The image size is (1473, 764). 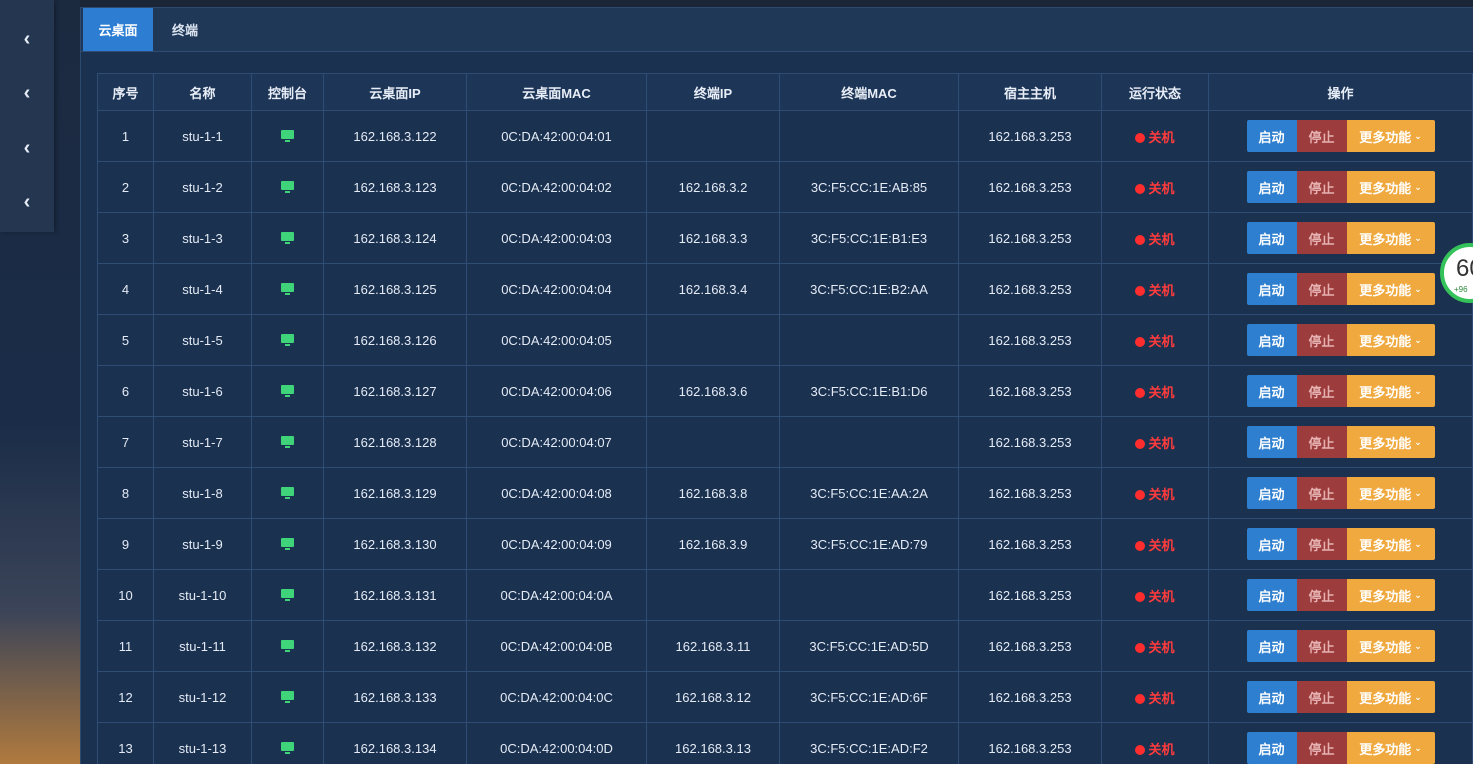 What do you see at coordinates (125, 340) in the screenshot?
I see `row-index: 5` at bounding box center [125, 340].